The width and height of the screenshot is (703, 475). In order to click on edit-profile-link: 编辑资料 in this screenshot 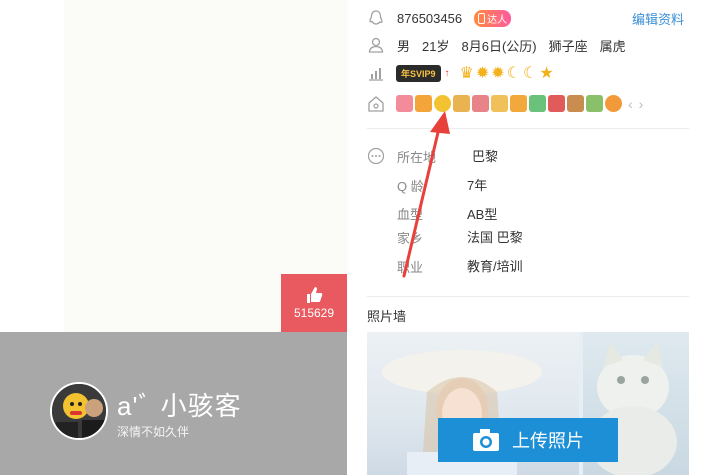, I will do `click(658, 18)`.